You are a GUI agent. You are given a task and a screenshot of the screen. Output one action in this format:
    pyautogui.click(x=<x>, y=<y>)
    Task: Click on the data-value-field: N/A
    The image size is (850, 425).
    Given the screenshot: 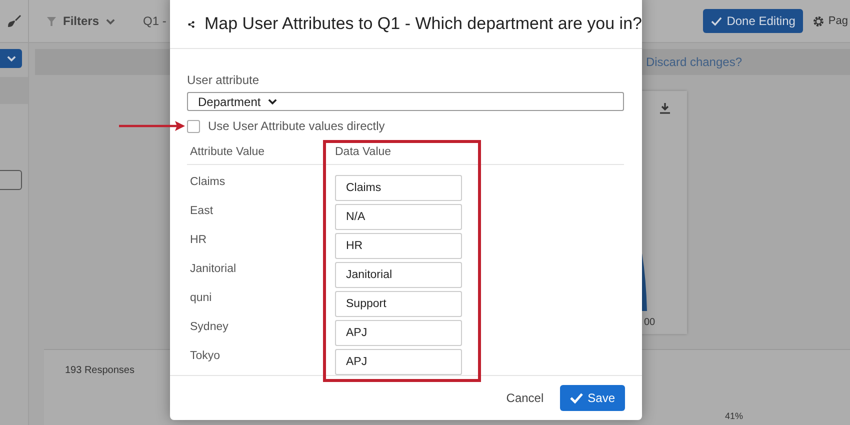 What is the action you would take?
    pyautogui.click(x=398, y=217)
    